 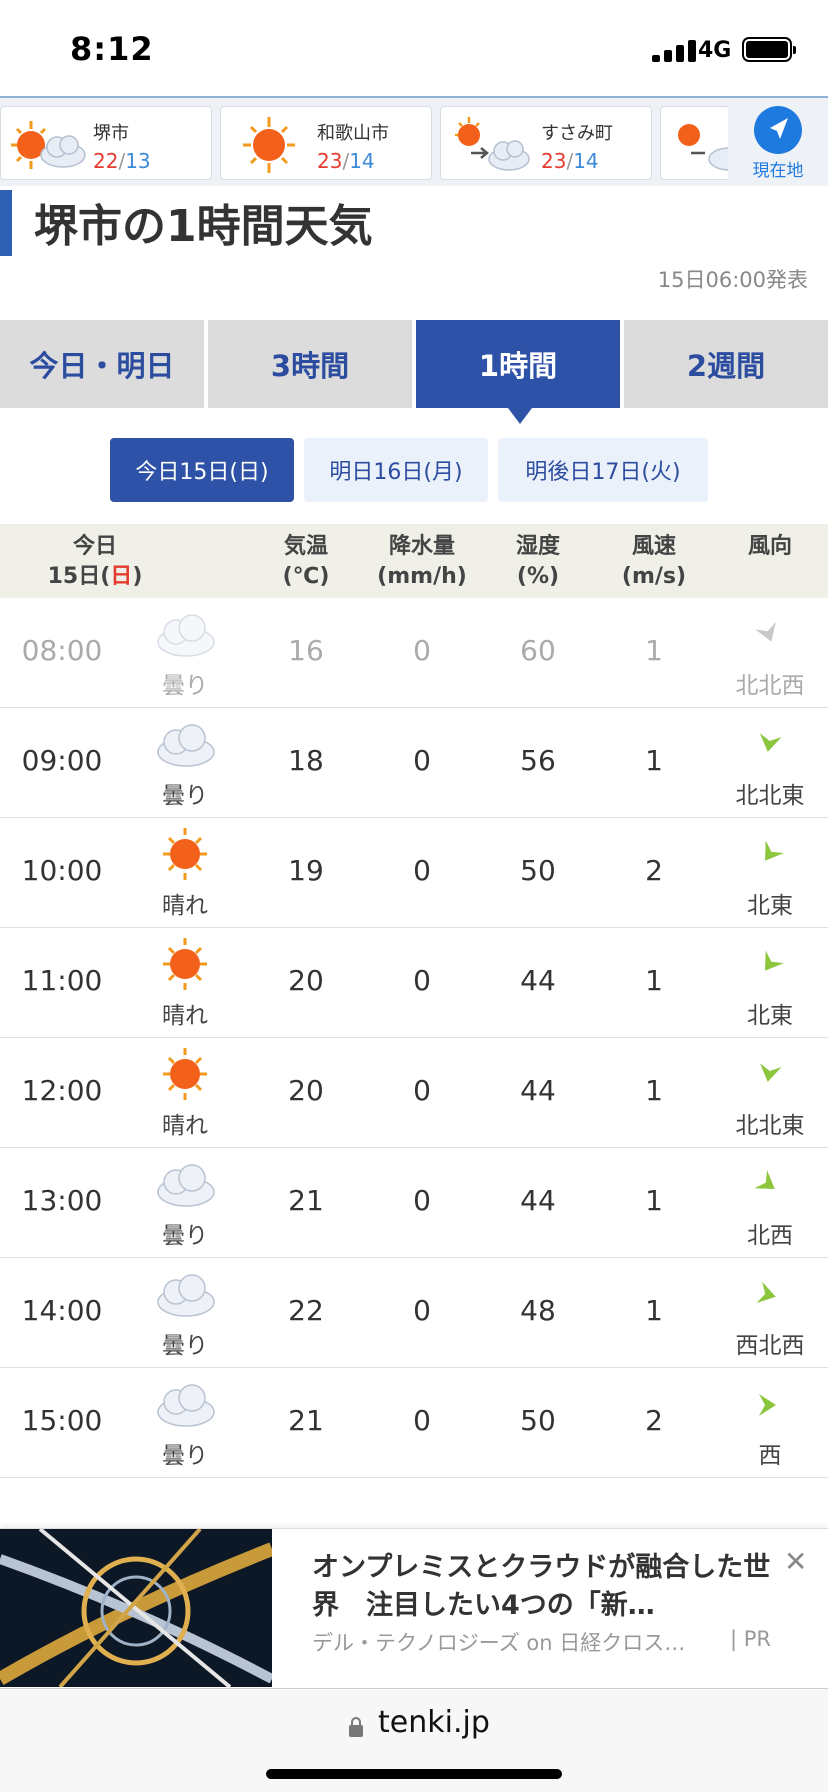 What do you see at coordinates (310, 364) in the screenshot?
I see `tab-3-hour: 3時間` at bounding box center [310, 364].